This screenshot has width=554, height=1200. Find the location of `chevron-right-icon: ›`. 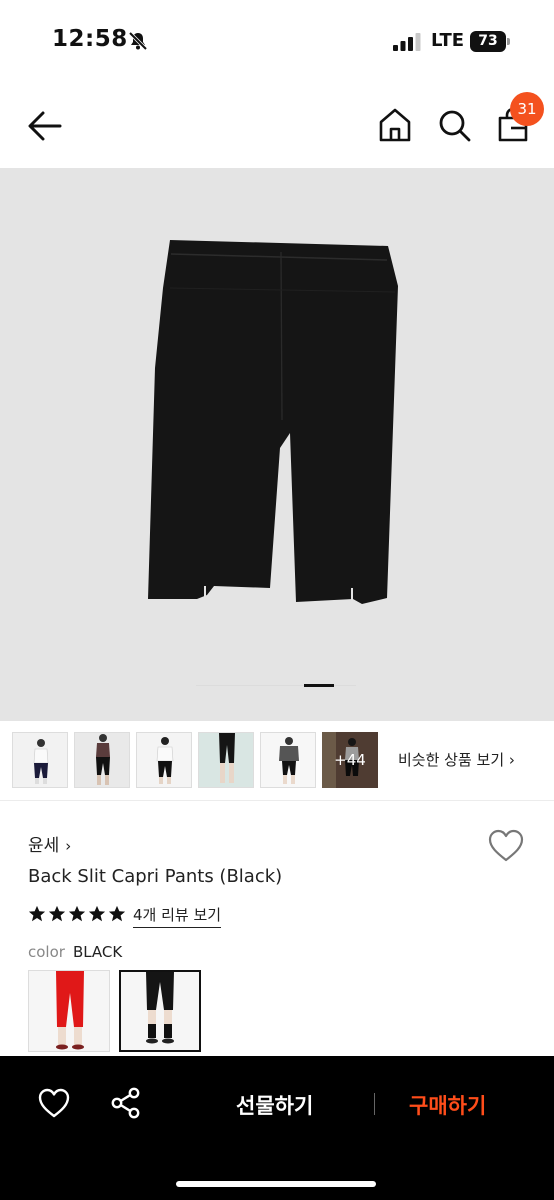

chevron-right-icon: › is located at coordinates (68, 846).